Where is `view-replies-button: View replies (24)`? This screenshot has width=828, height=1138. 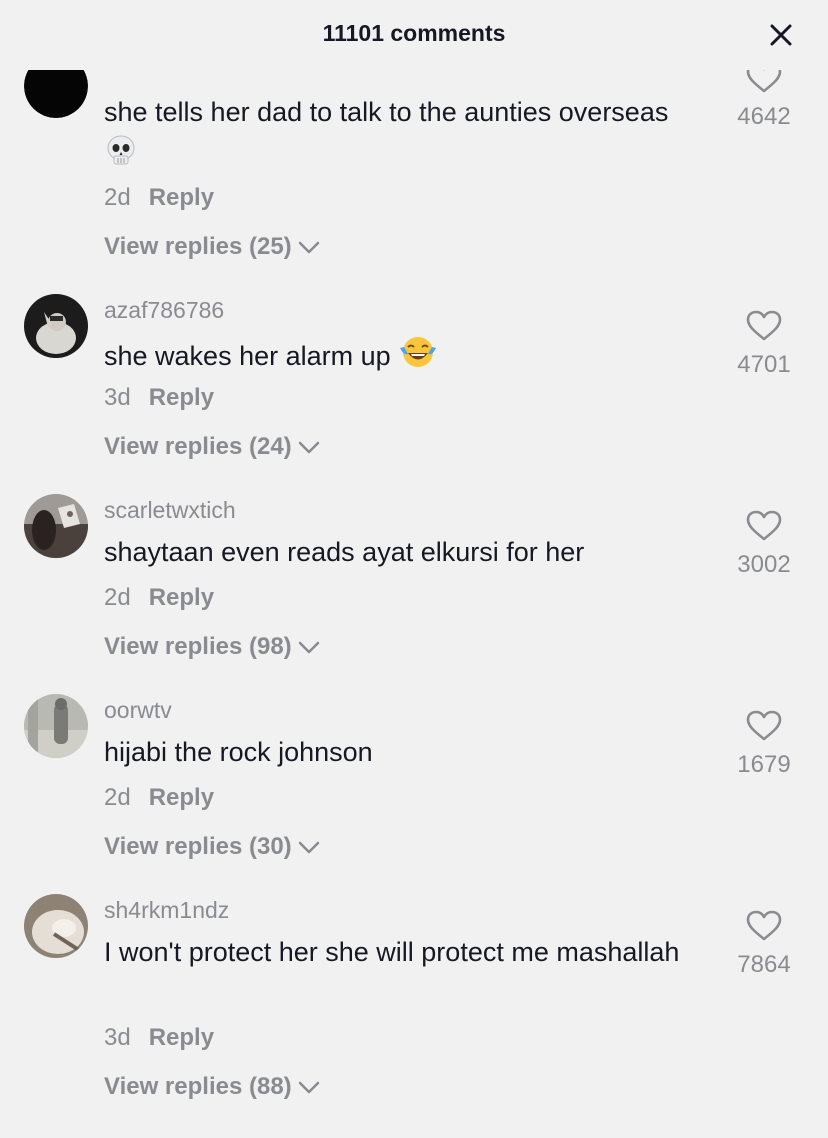 view-replies-button: View replies (24) is located at coordinates (212, 447).